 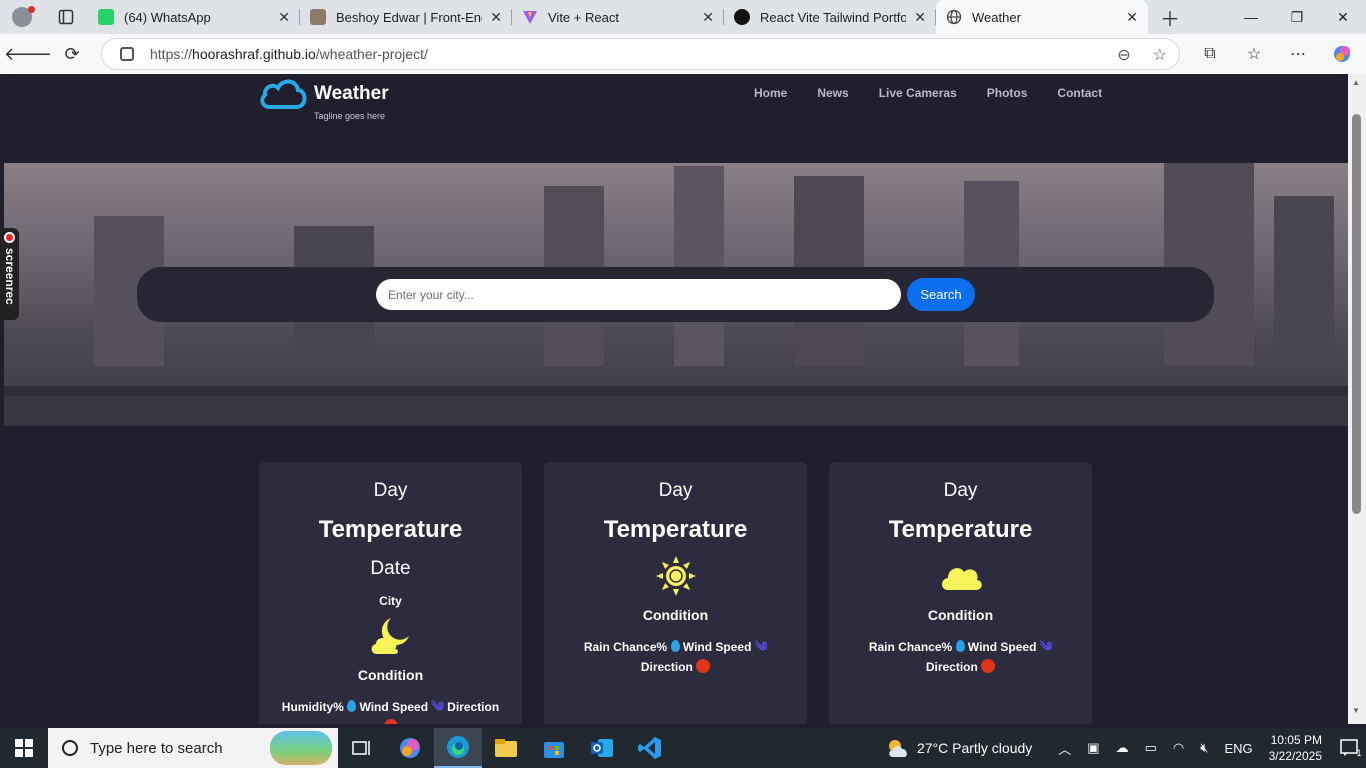 I want to click on main-nav: Home News Live Cameras Photos Contact, so click(x=928, y=93).